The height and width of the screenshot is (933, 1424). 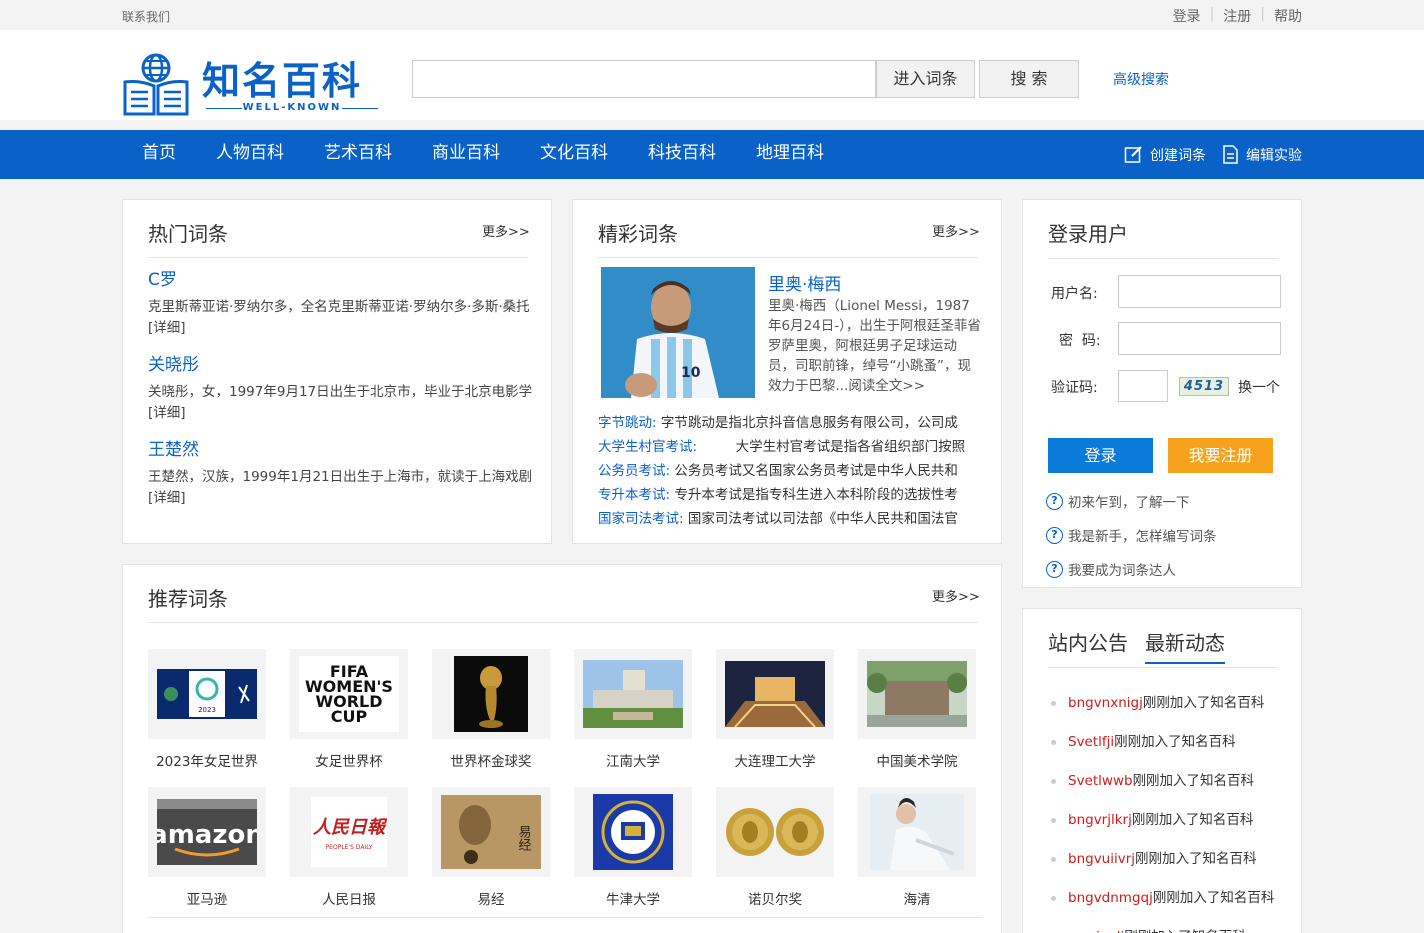 I want to click on list-item: 国家司法考试: 国家司法考试以司法部《中华人民共和国法官, so click(x=788, y=519).